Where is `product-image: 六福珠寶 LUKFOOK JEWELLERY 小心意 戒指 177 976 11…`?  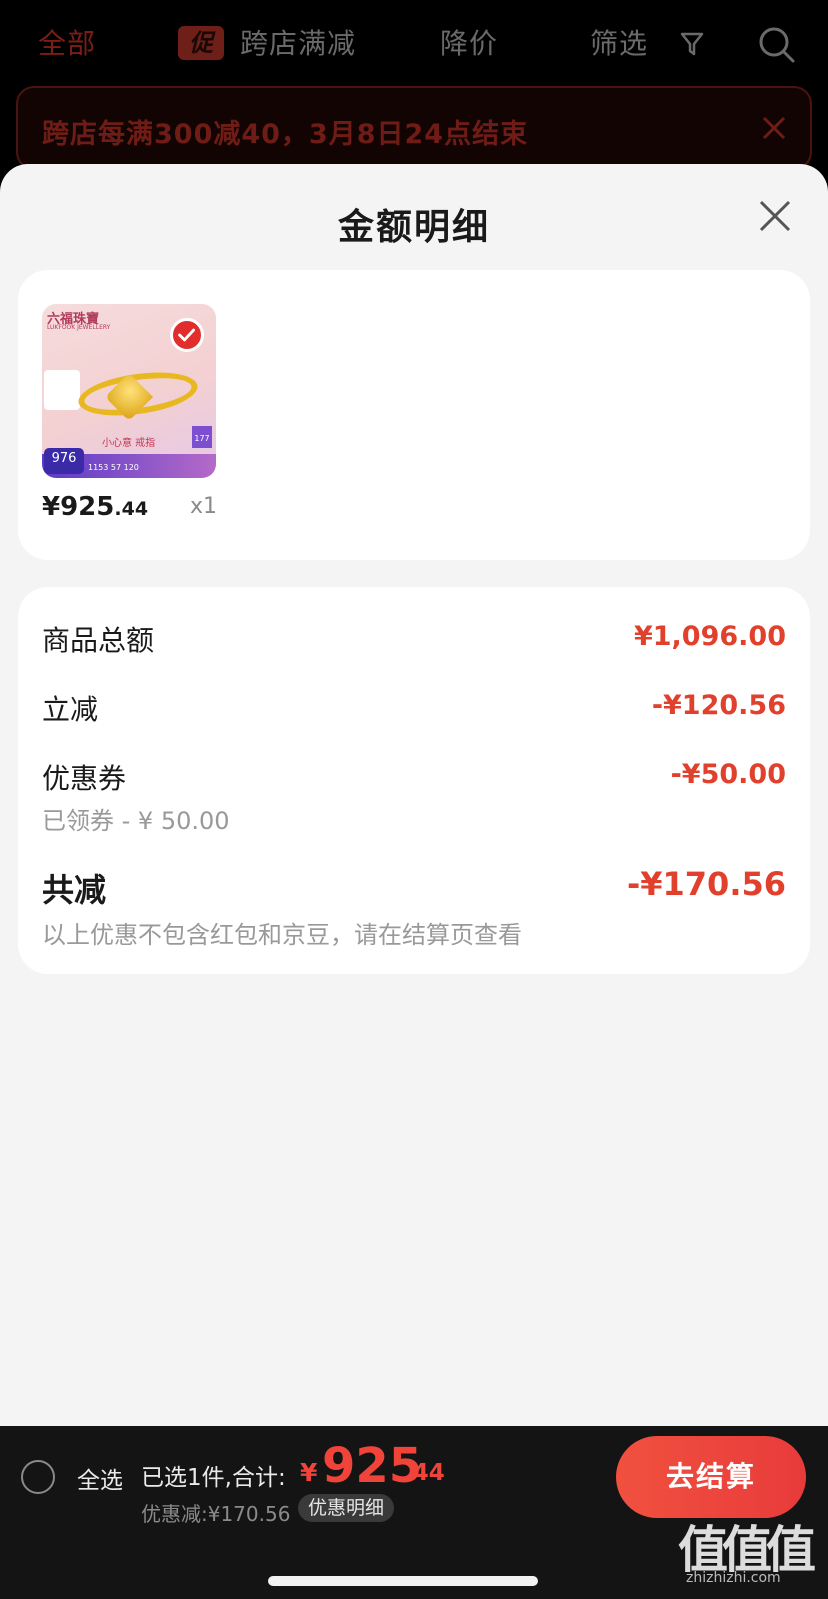
product-image: 六福珠寶 LUKFOOK JEWELLERY 小心意 戒指 177 976 11… is located at coordinates (129, 391).